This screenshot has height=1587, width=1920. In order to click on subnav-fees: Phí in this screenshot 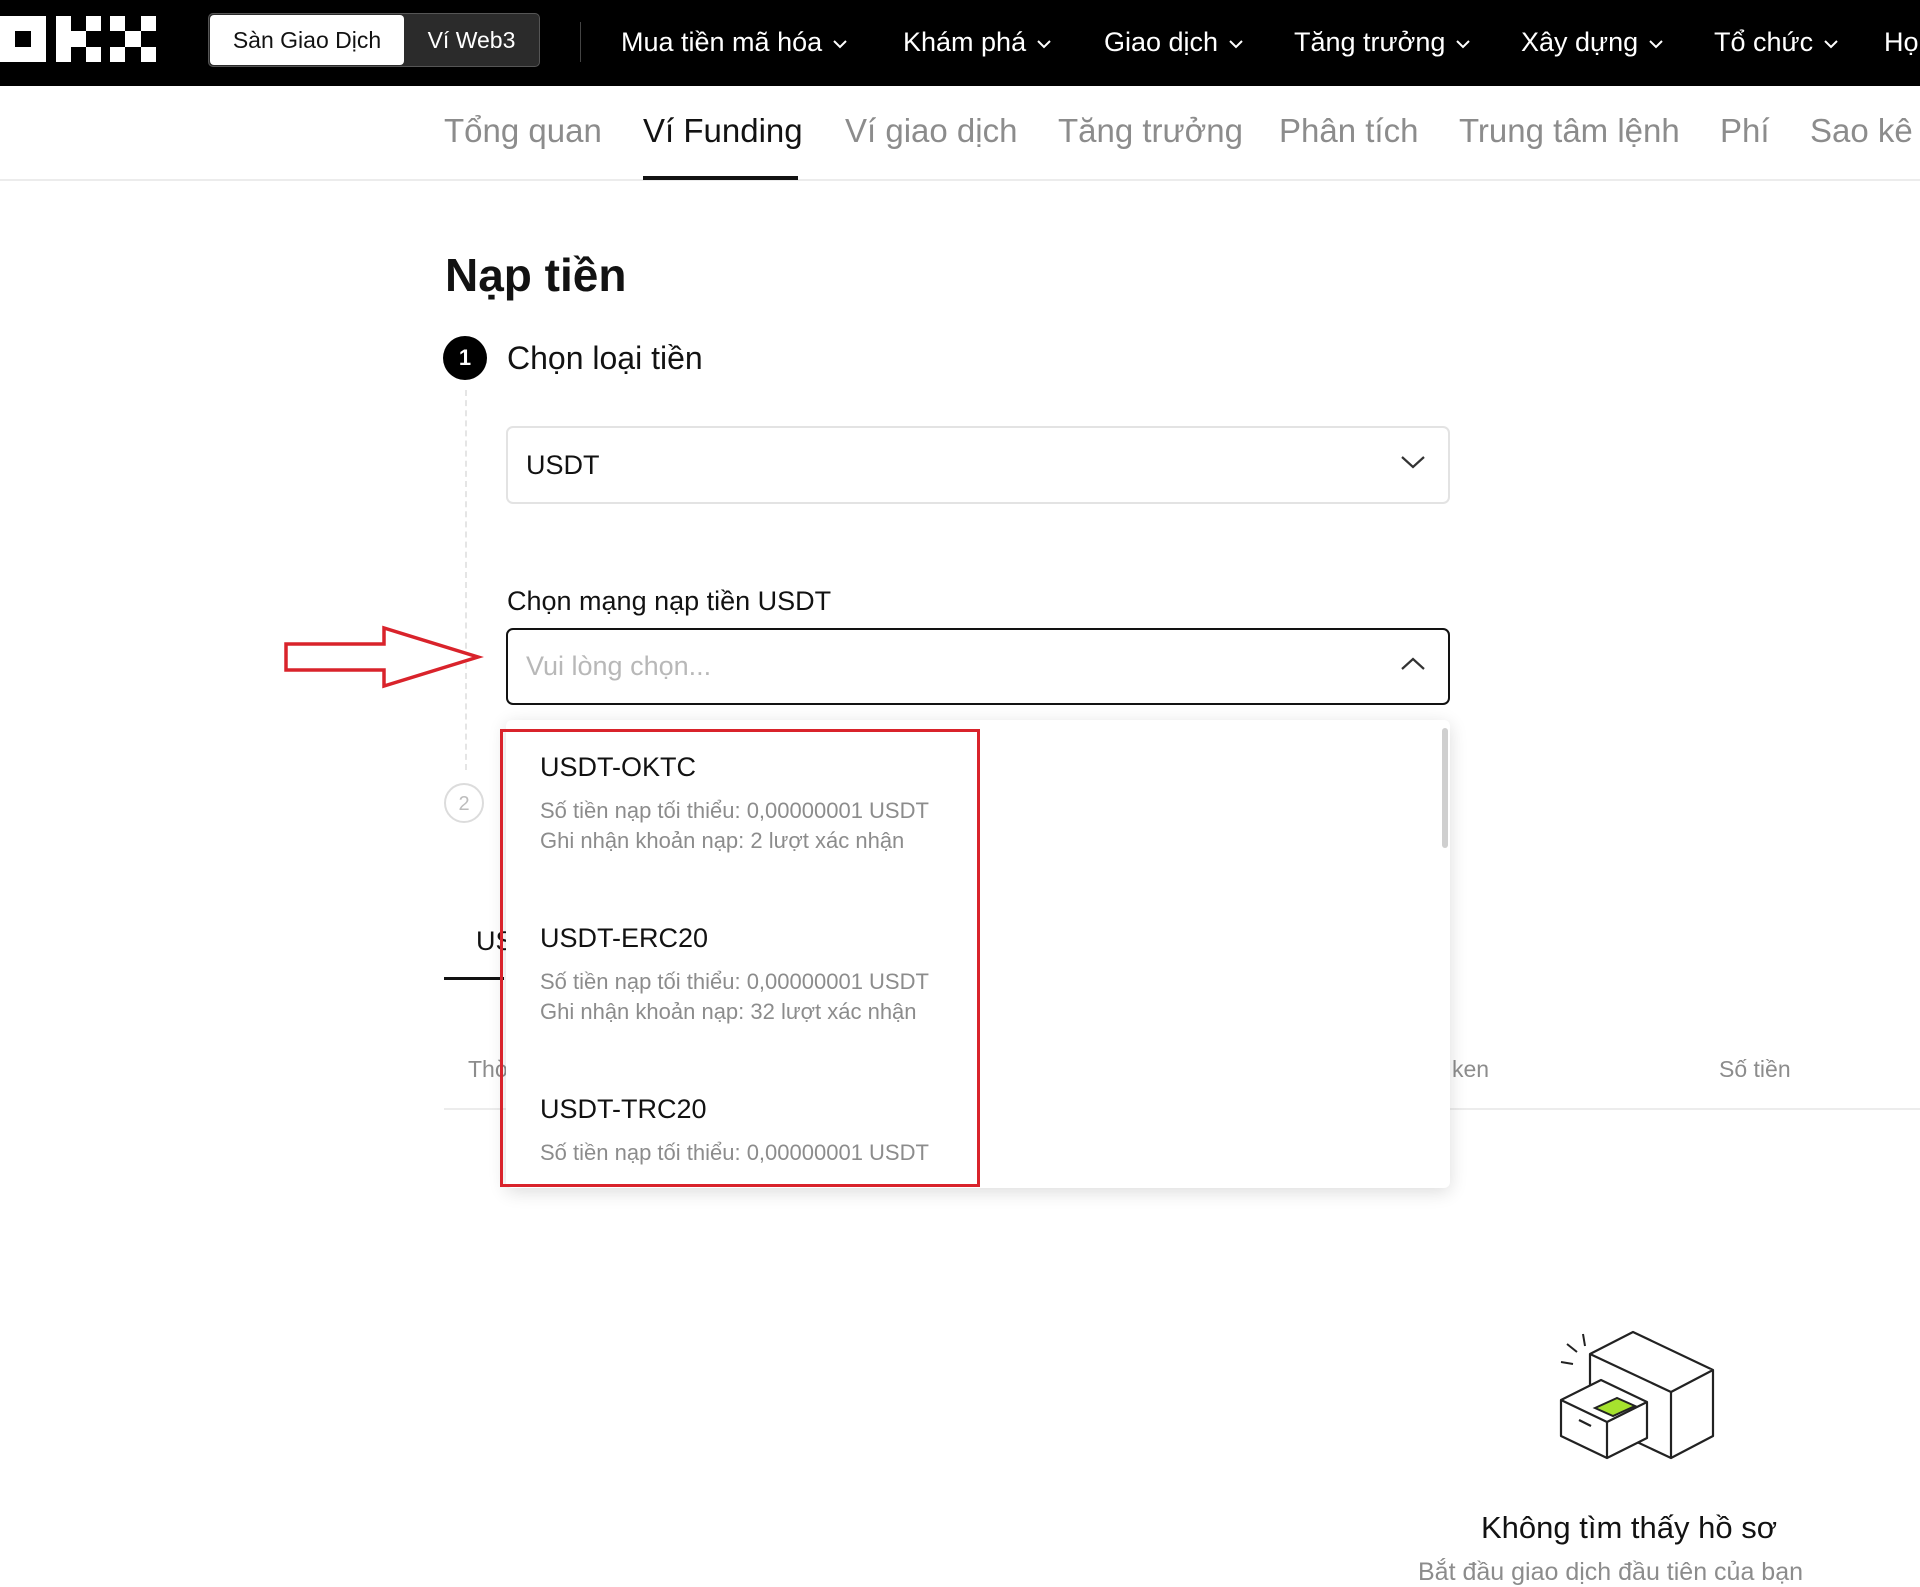, I will do `click(1745, 131)`.